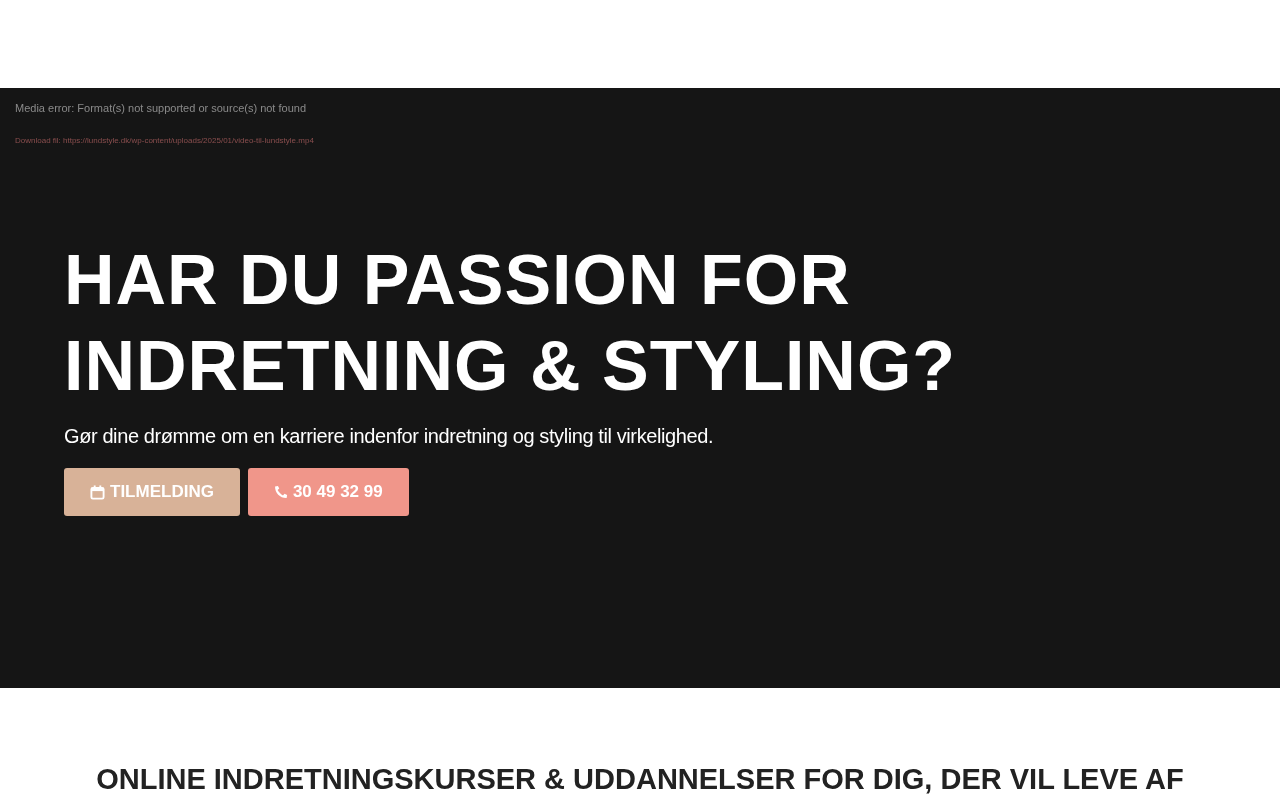  Describe the element at coordinates (510, 366) in the screenshot. I see `hero-title: INDRETNING & STYLING?` at that location.